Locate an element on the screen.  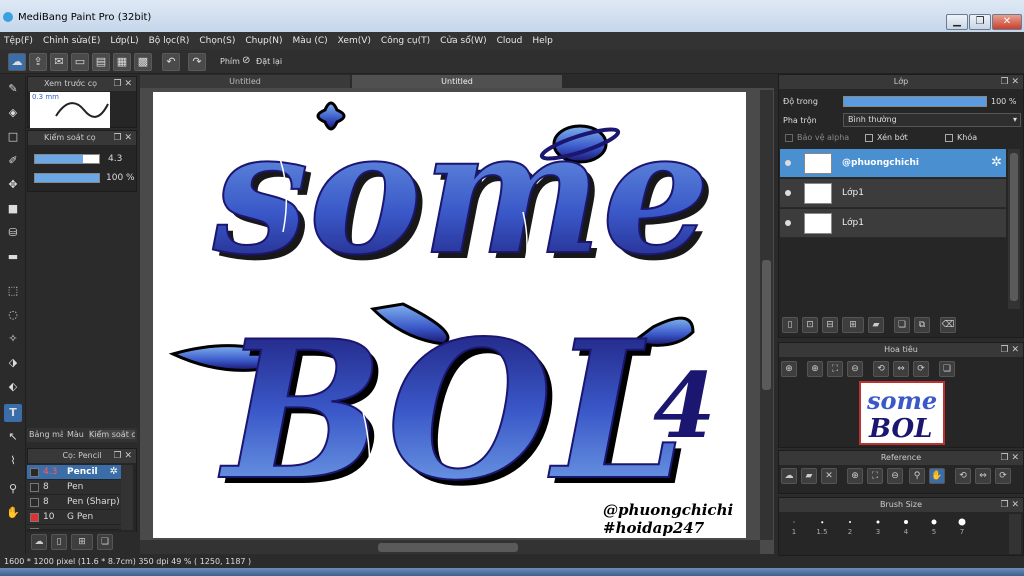
grid-icon: ▩ is located at coordinates (143, 62).